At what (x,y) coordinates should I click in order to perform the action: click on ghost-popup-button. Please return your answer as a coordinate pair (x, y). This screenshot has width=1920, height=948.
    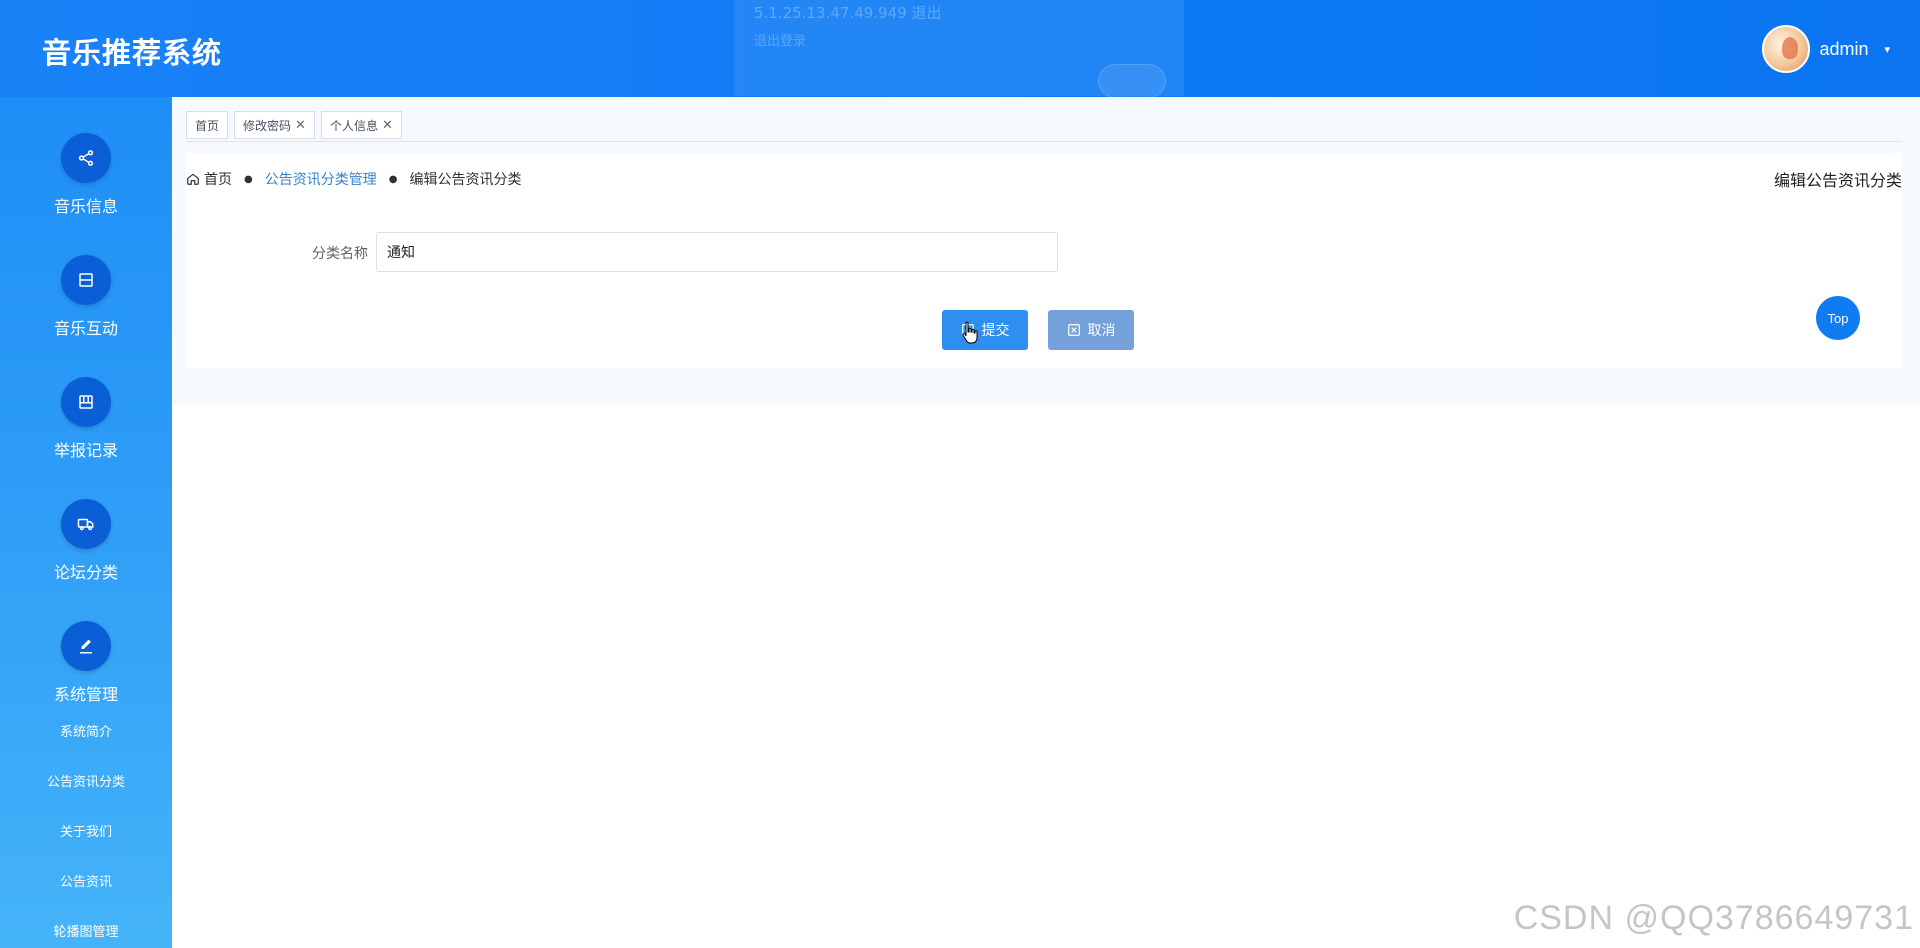
    Looking at the image, I should click on (1132, 81).